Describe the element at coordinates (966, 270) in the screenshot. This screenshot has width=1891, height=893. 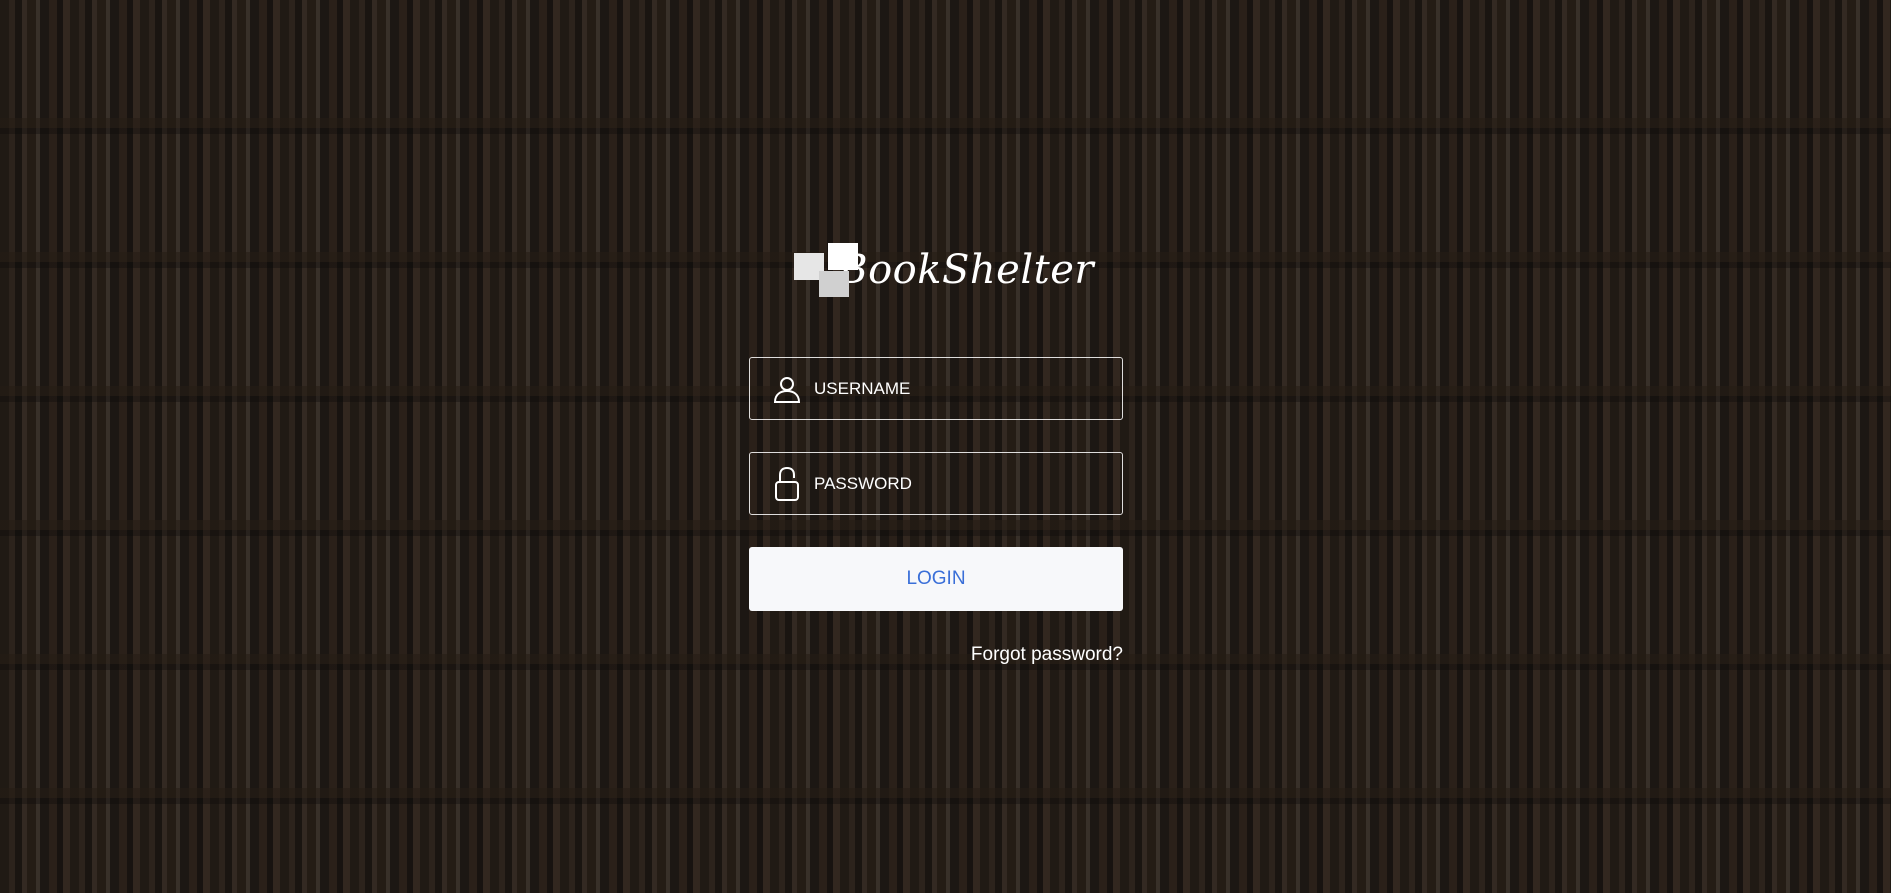
I see `brand-name: BookShelter` at that location.